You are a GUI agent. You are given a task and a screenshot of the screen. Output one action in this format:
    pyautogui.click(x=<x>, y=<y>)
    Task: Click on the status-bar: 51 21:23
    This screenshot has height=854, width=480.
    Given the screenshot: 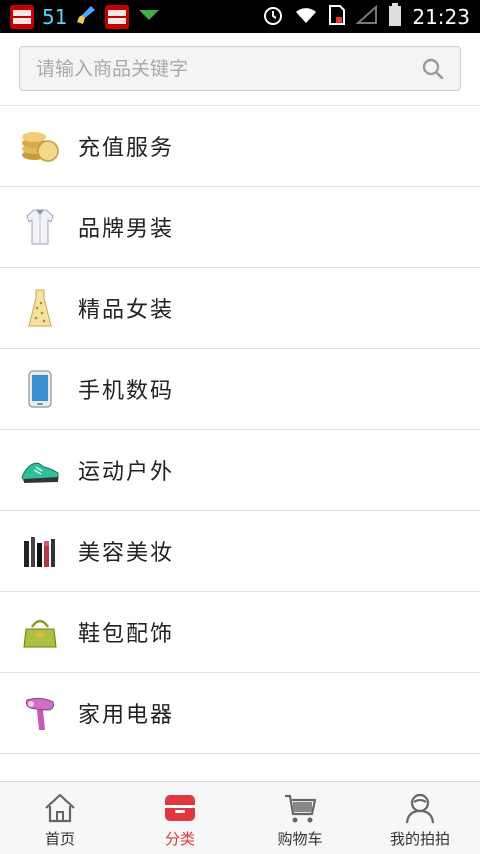 What is the action you would take?
    pyautogui.click(x=240, y=16)
    